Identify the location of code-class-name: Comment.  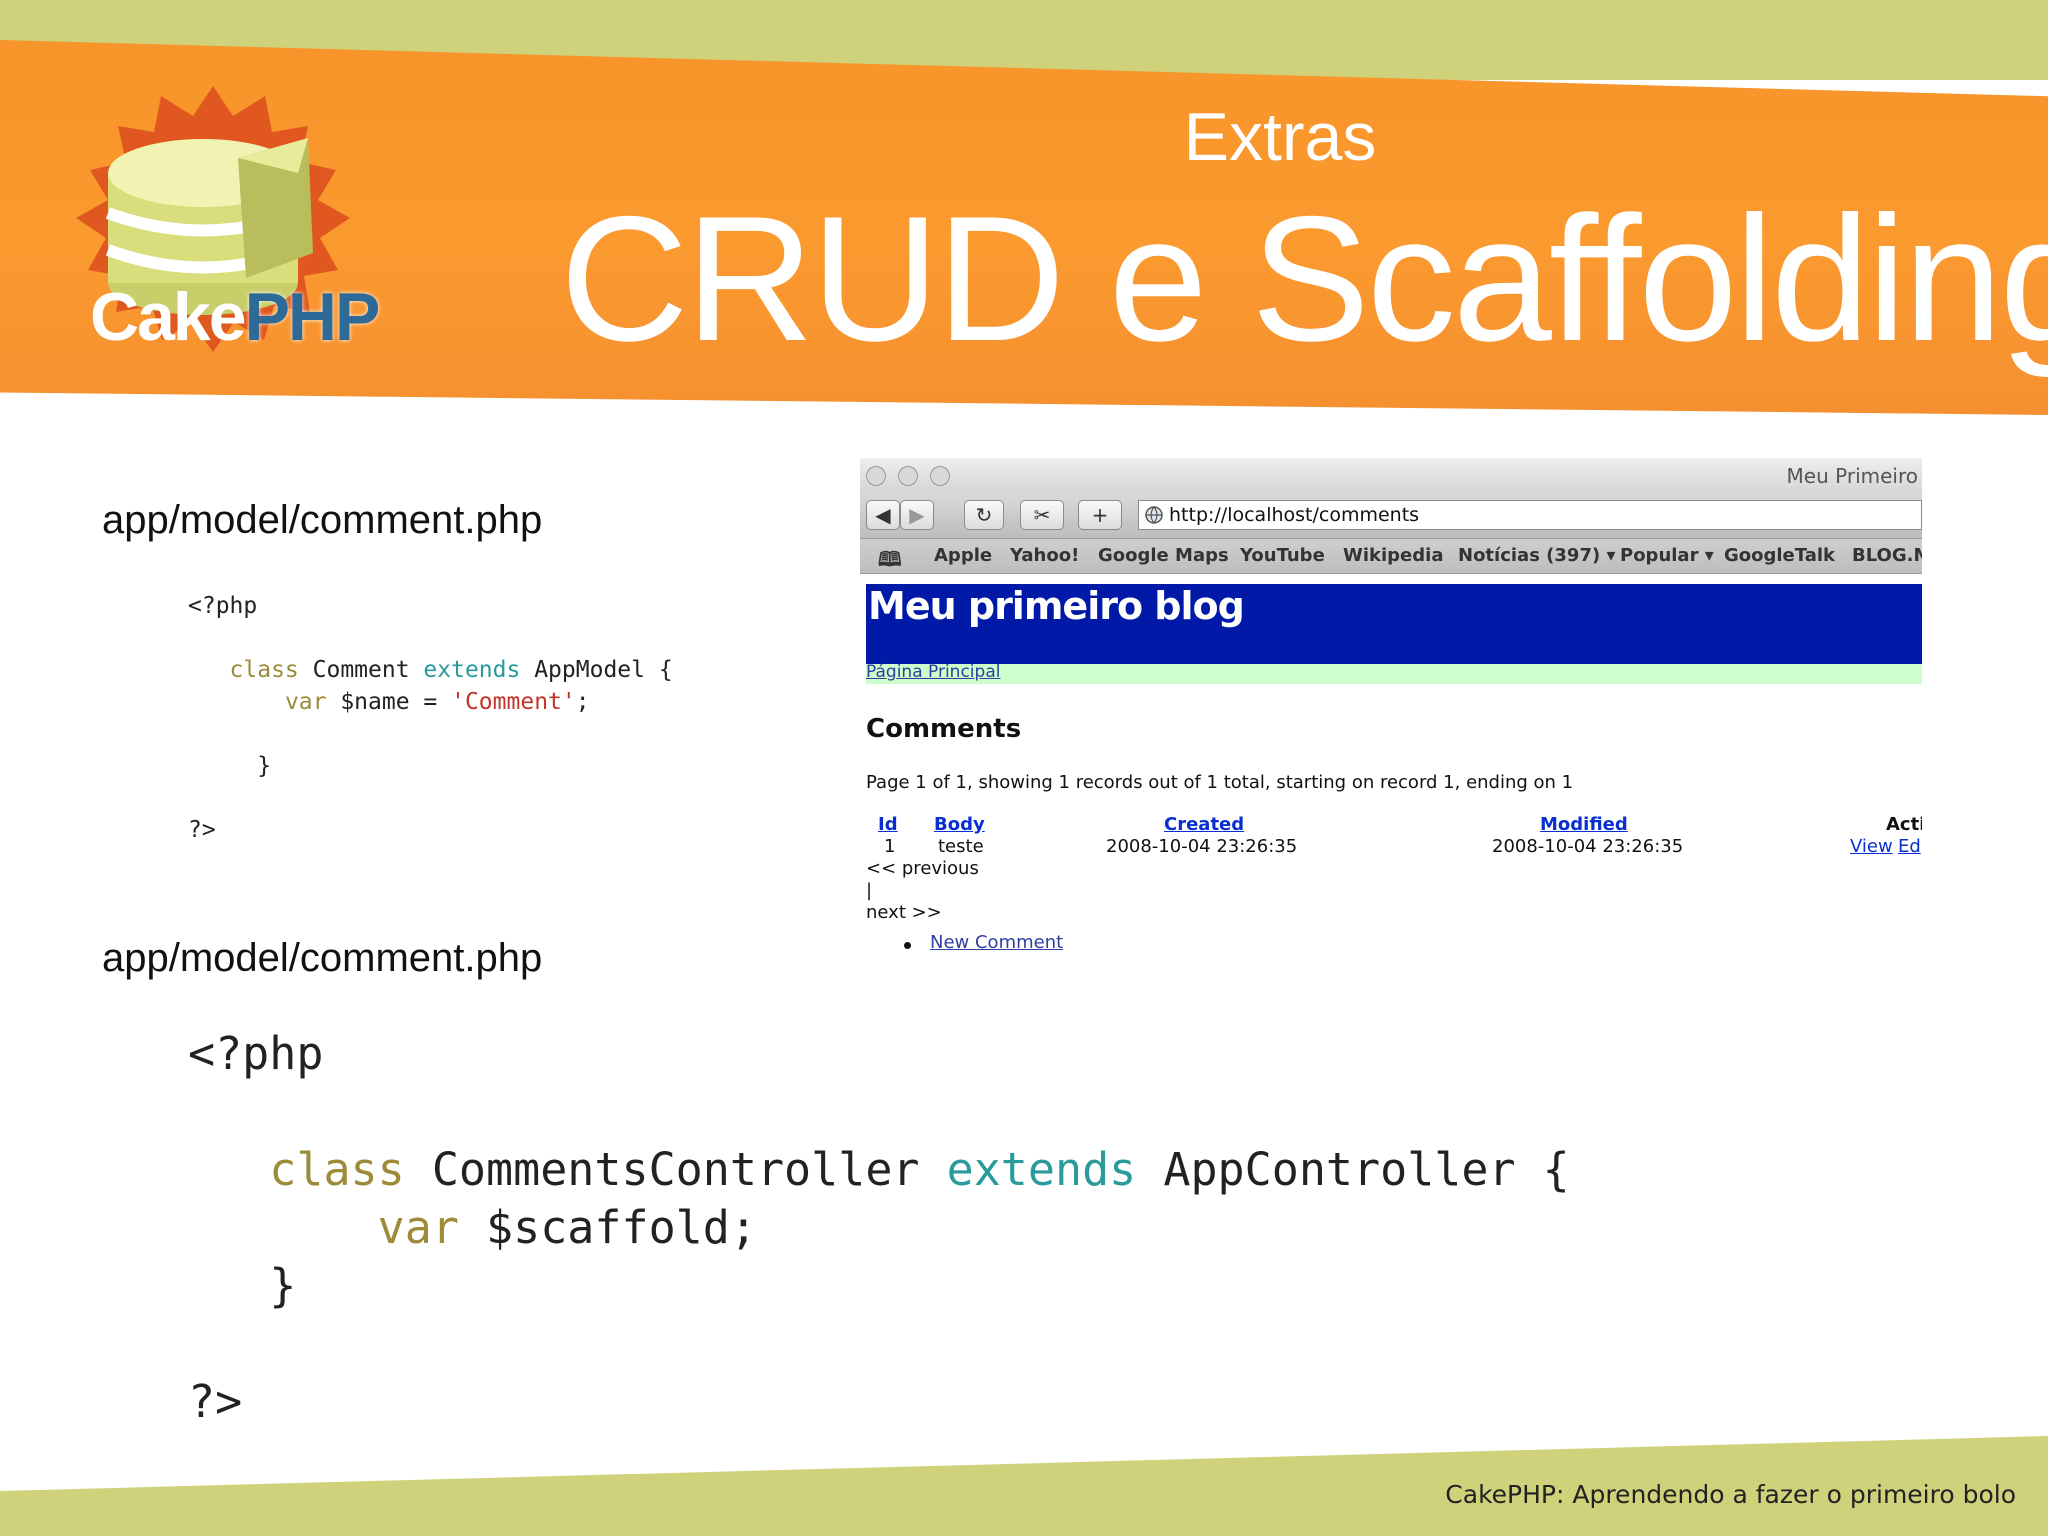
(361, 670).